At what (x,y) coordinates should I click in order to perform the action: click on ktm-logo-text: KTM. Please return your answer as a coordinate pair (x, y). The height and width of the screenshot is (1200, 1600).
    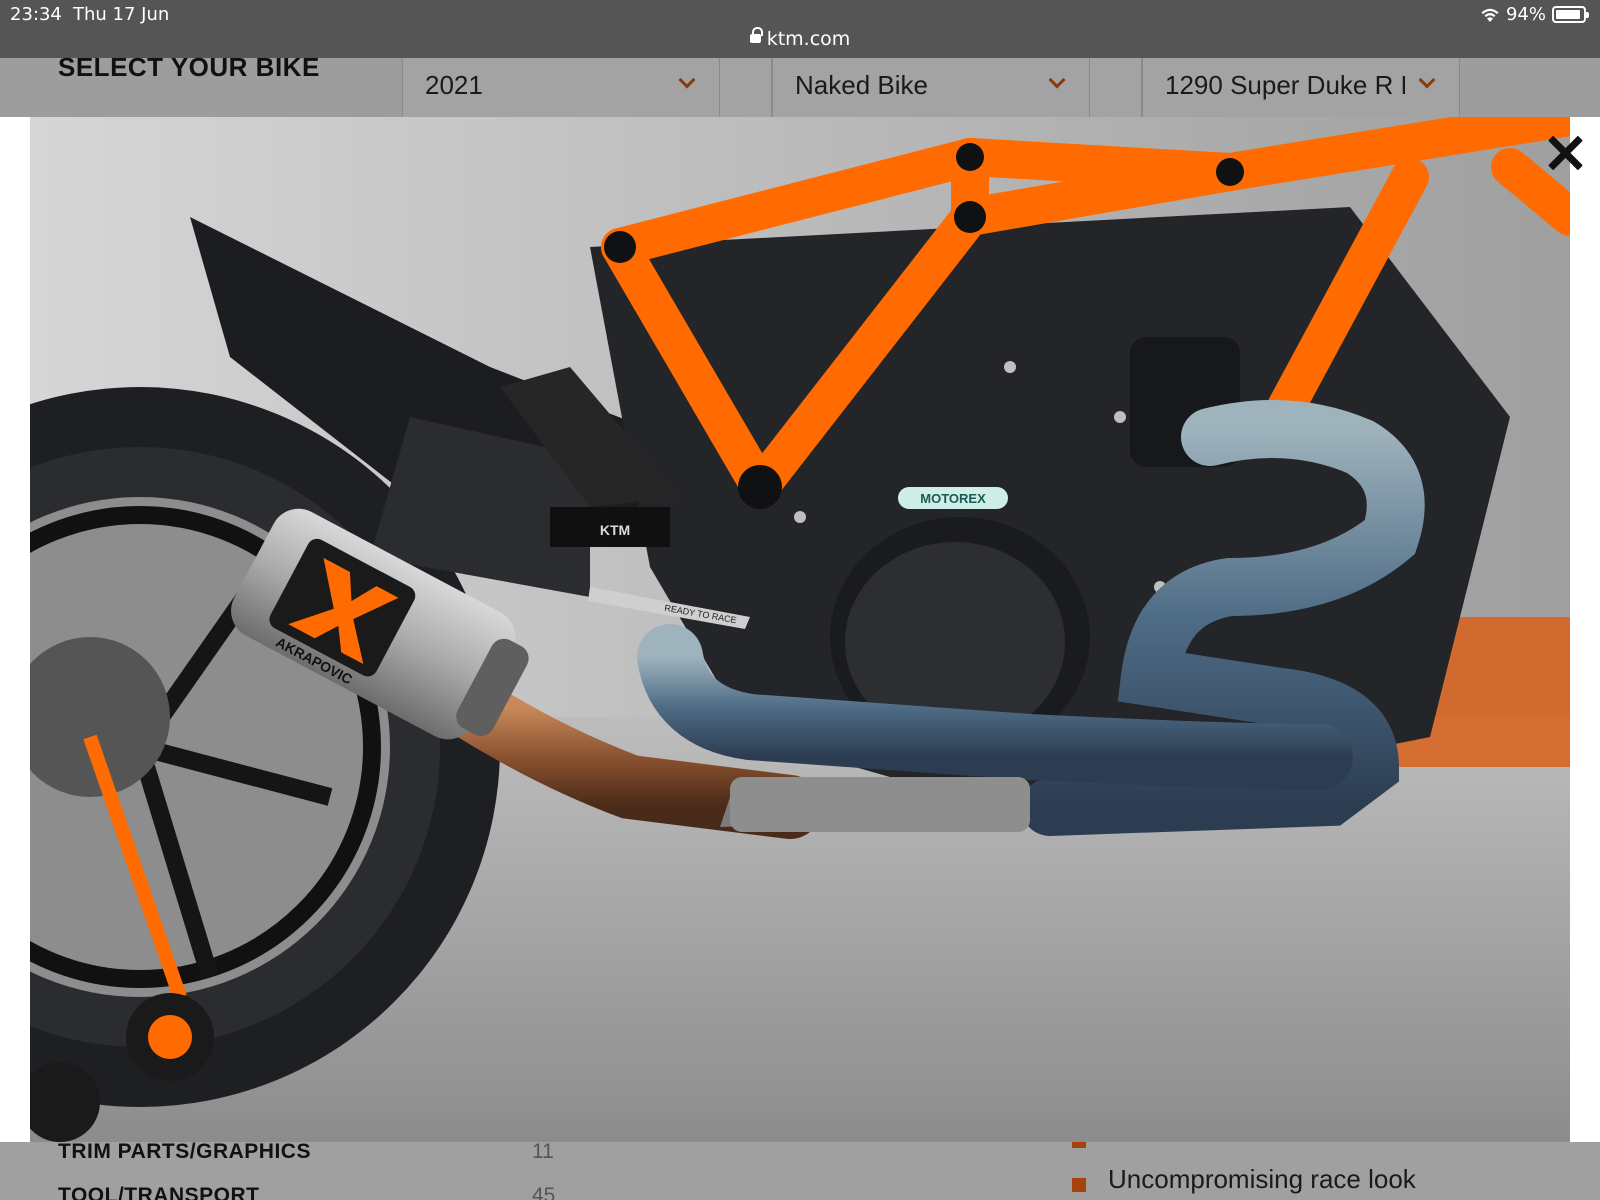
    Looking at the image, I should click on (615, 530).